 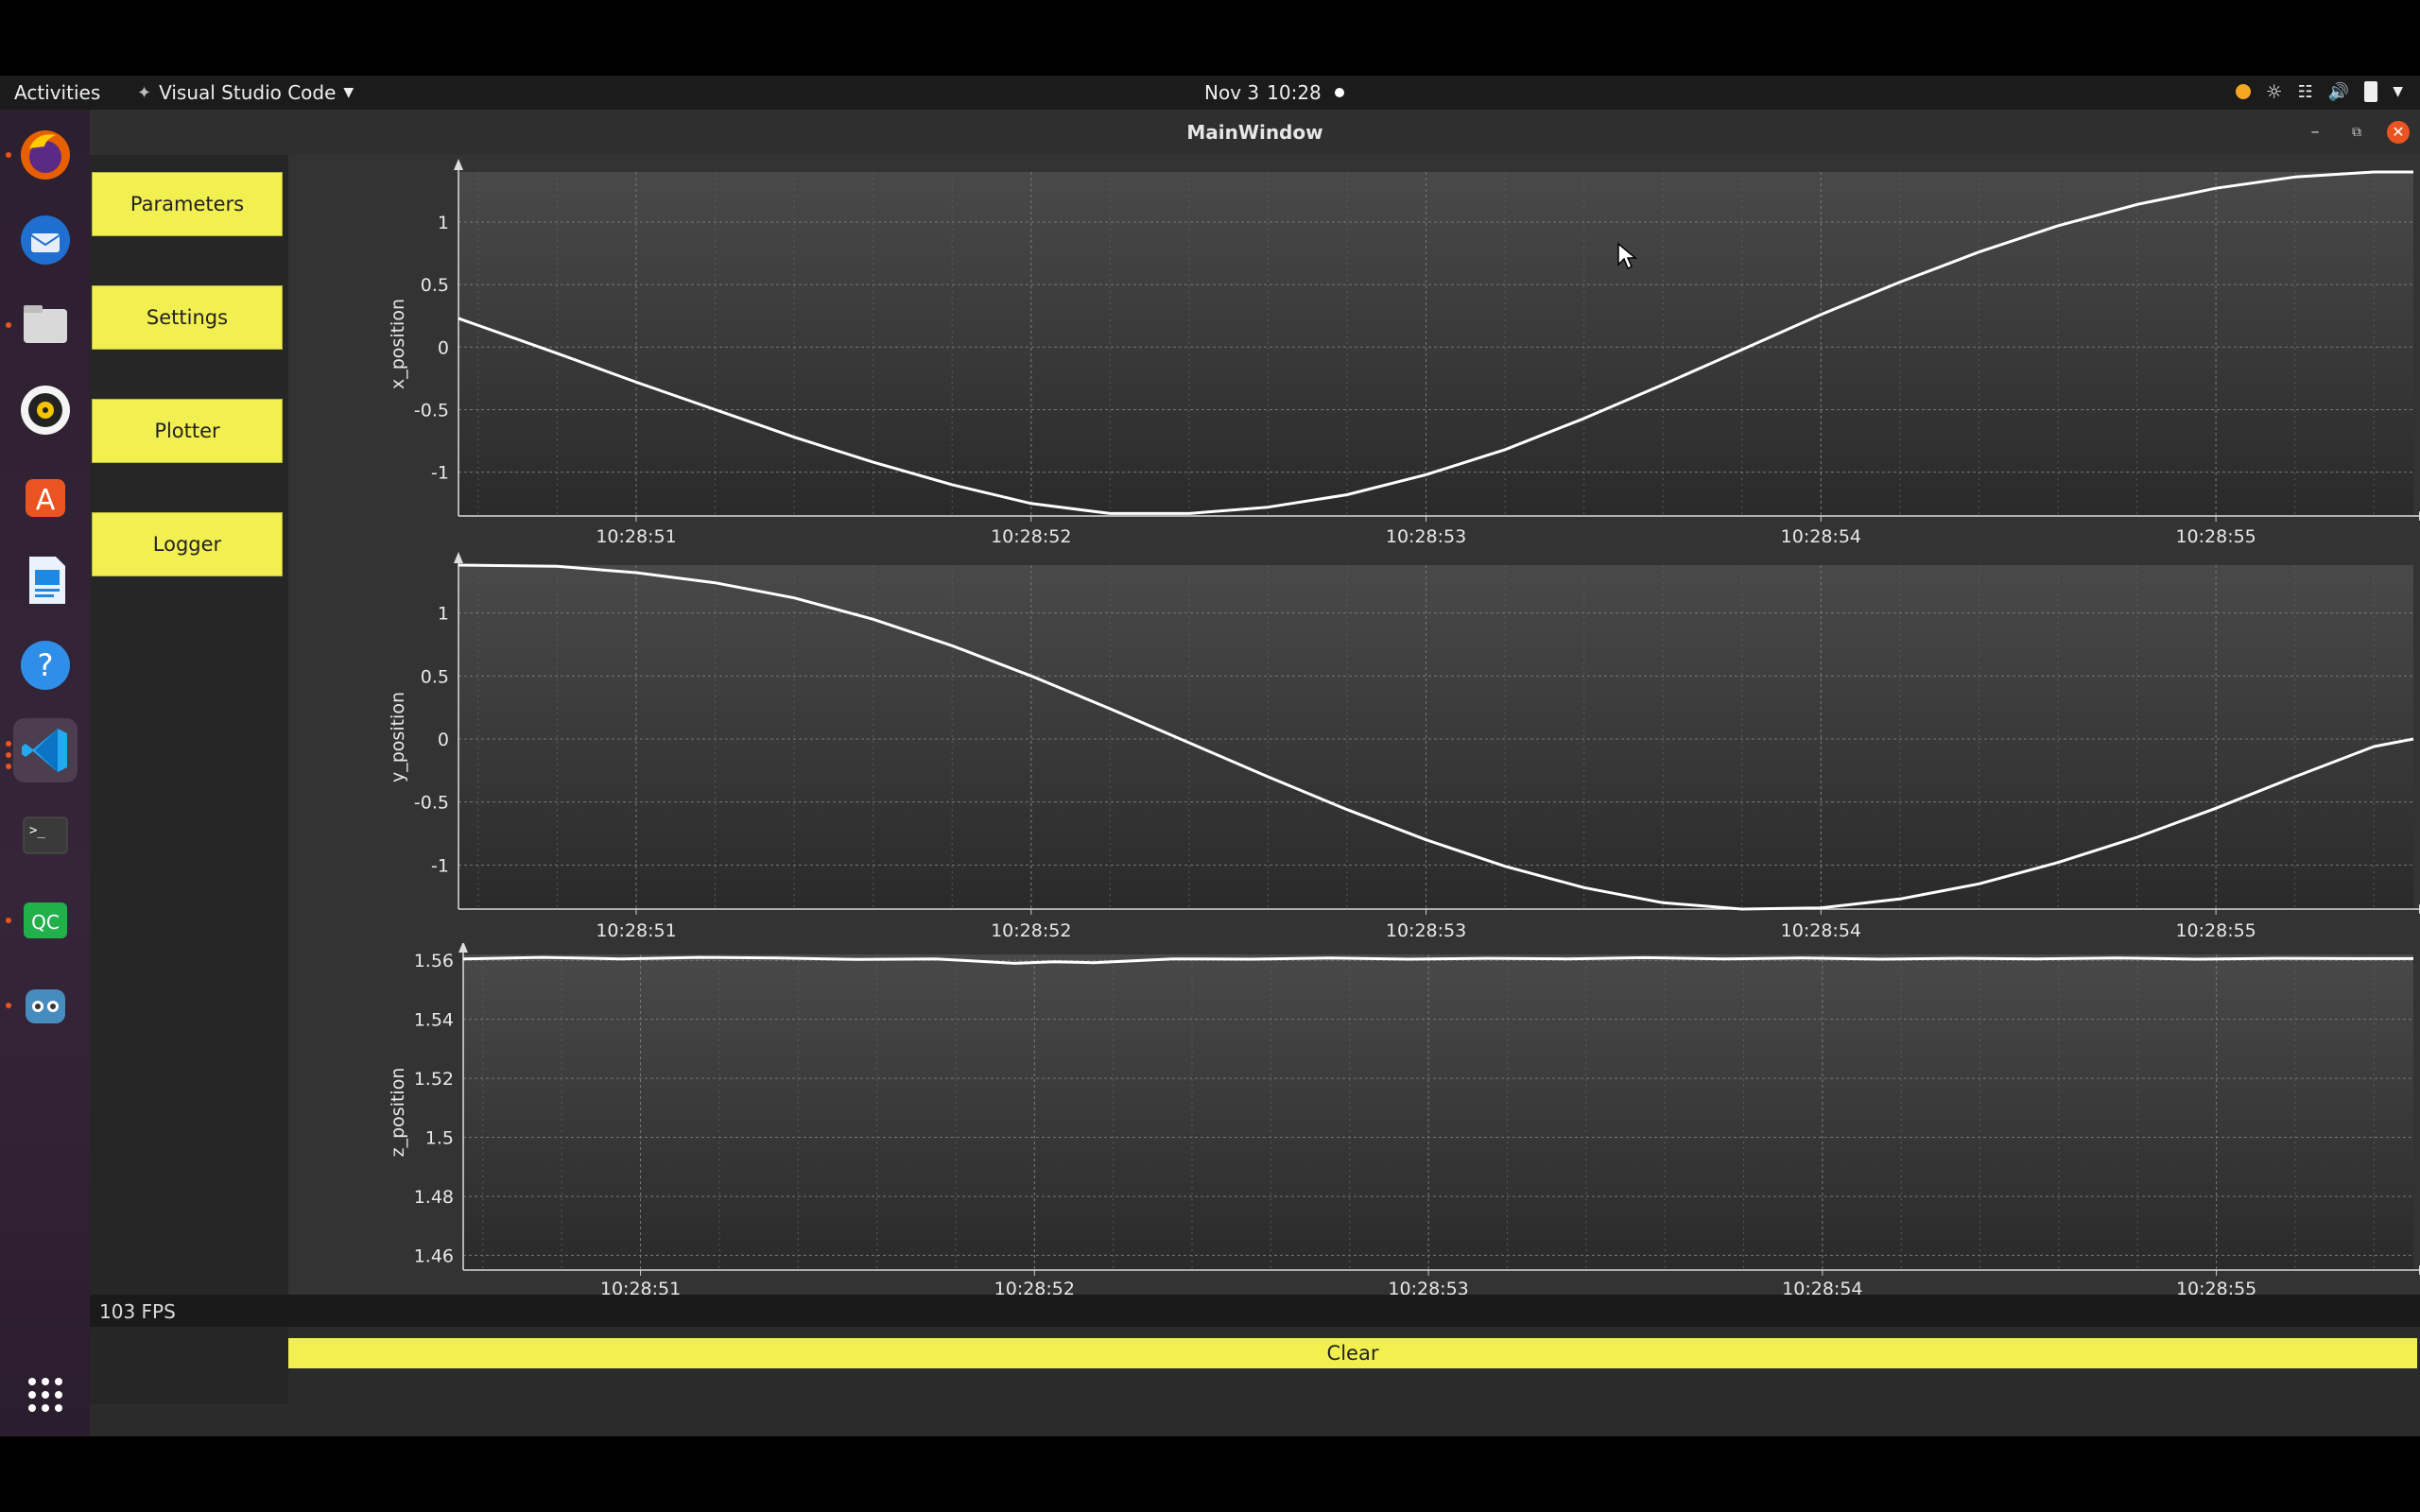 I want to click on y-tick-label: 1.56, so click(x=434, y=961).